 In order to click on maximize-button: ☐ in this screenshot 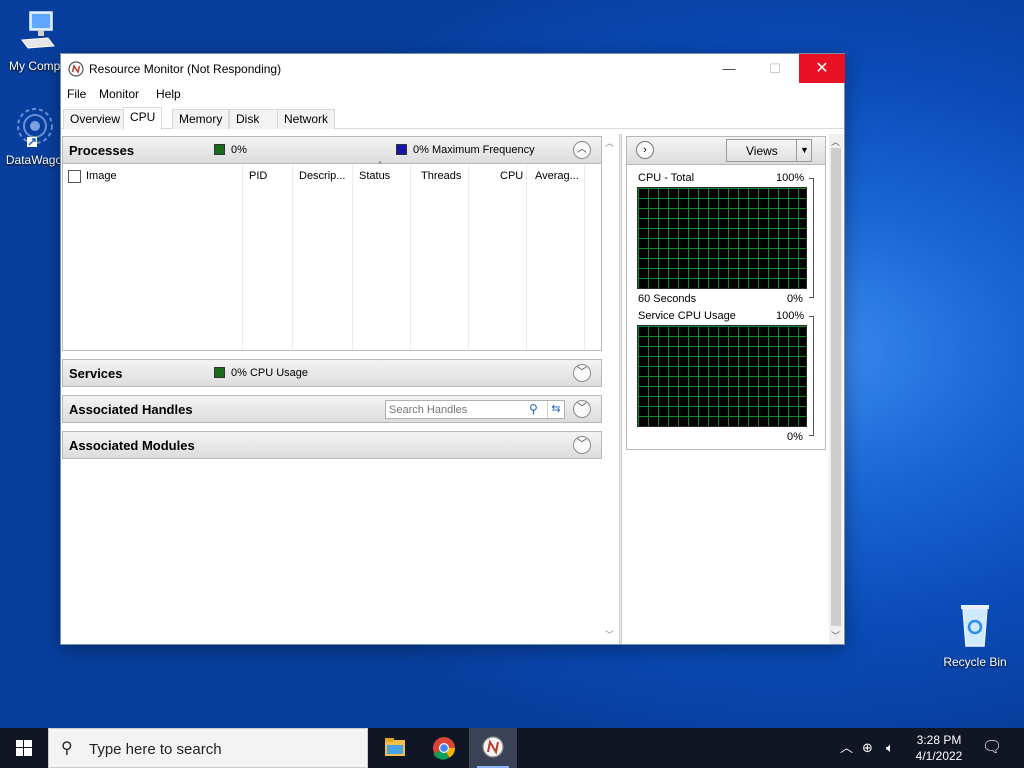, I will do `click(775, 68)`.